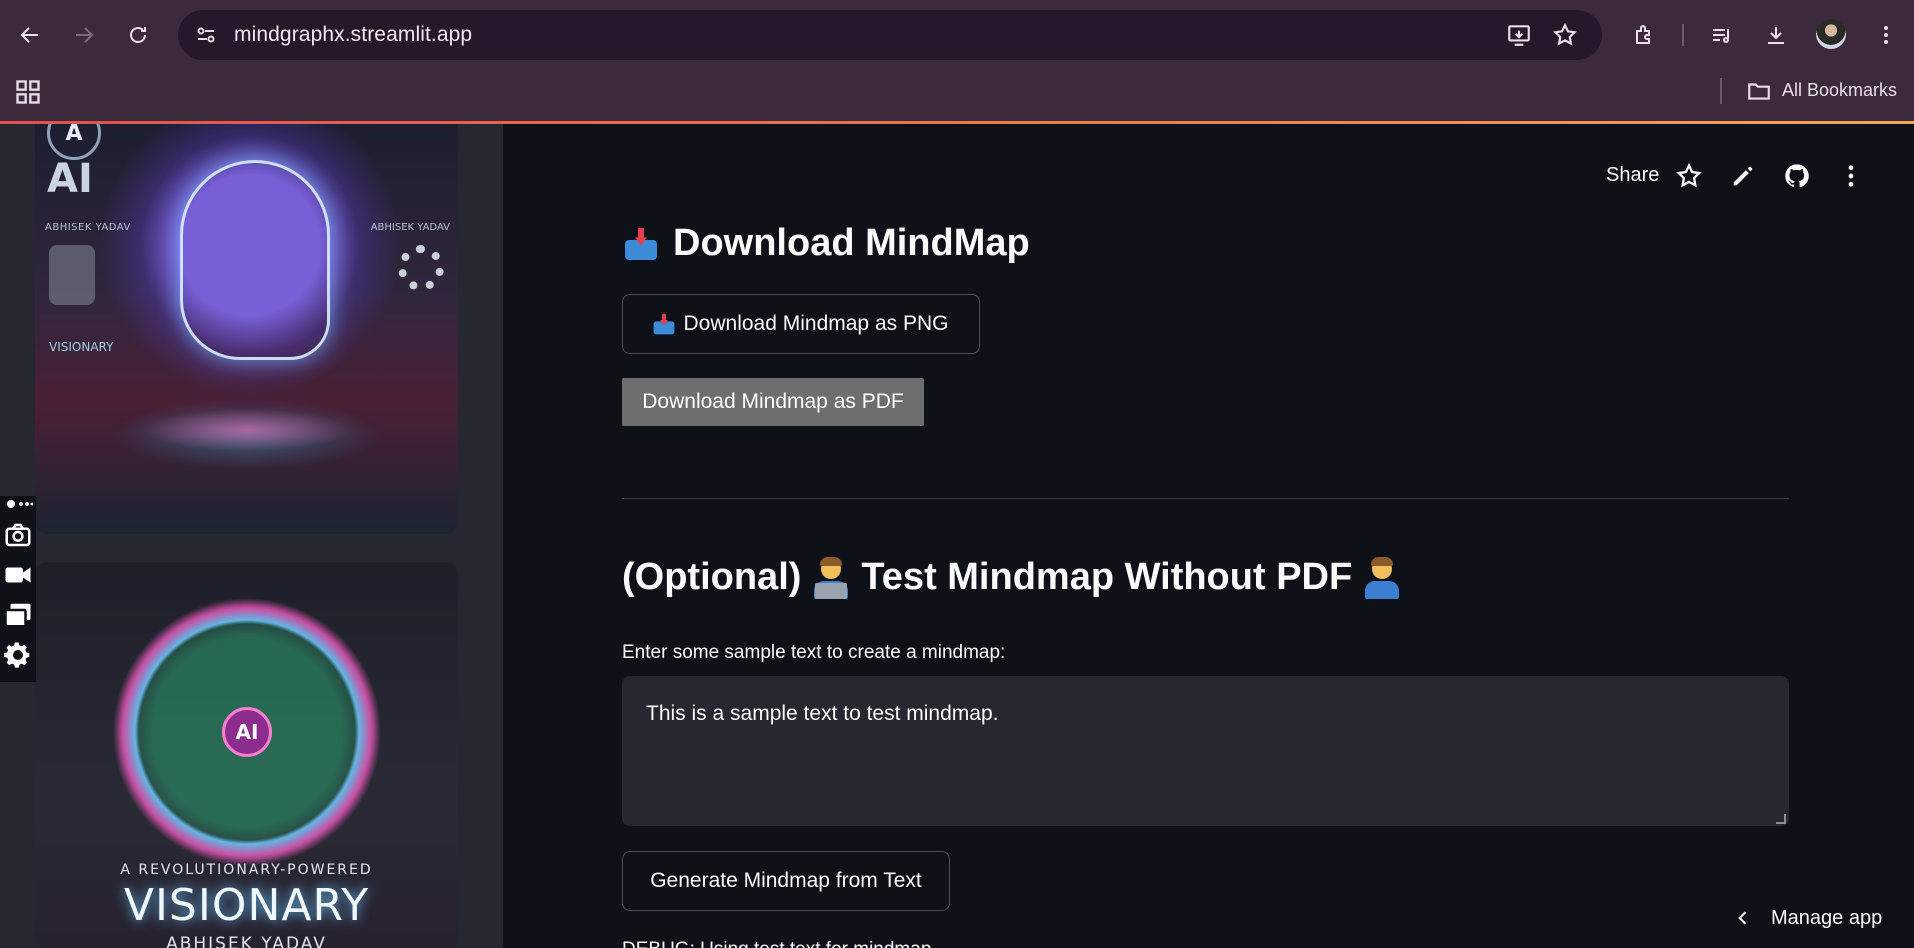 The image size is (1914, 948). Describe the element at coordinates (18, 535) in the screenshot. I see `camera-icon` at that location.